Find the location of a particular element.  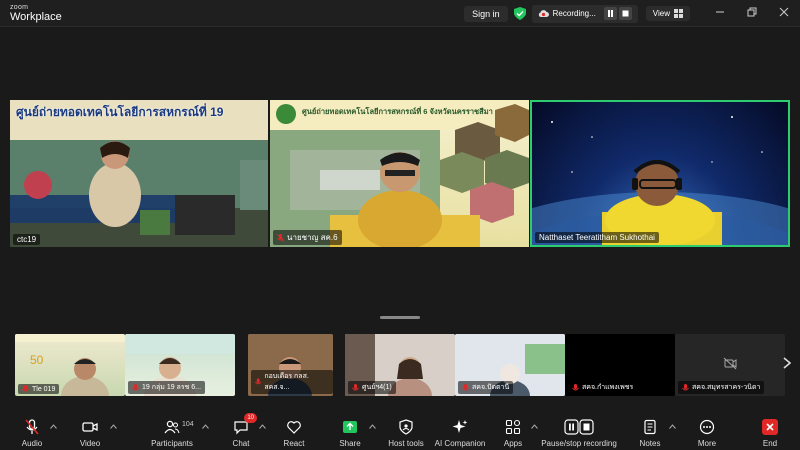

video-tile-active-speaker: Natthaset Teeratitham Sukhothai is located at coordinates (660, 173).